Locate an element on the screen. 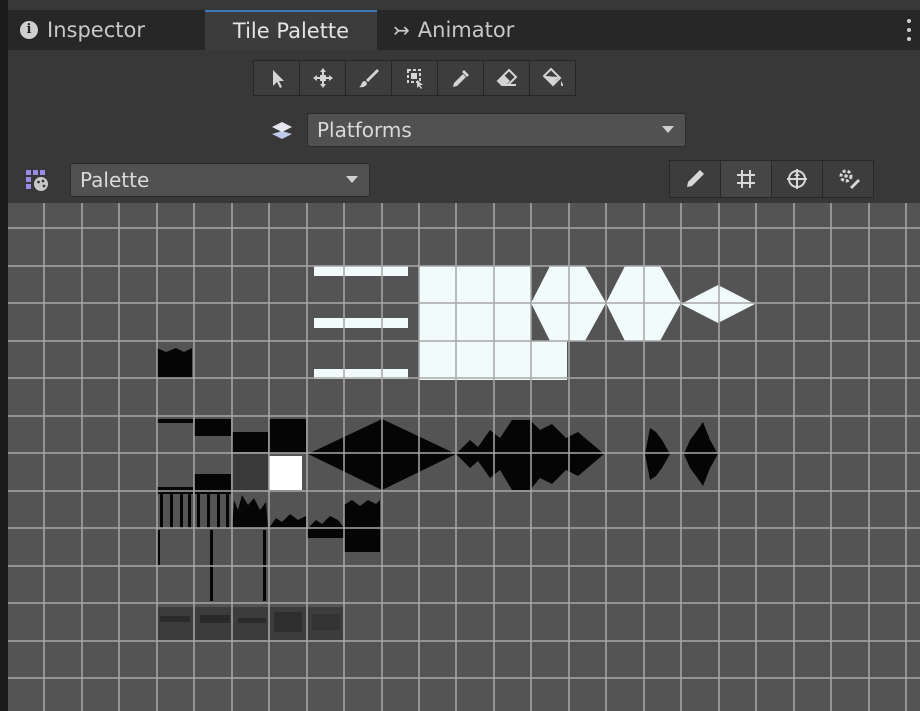  flood-fill-bucket-icon is located at coordinates (552, 77).